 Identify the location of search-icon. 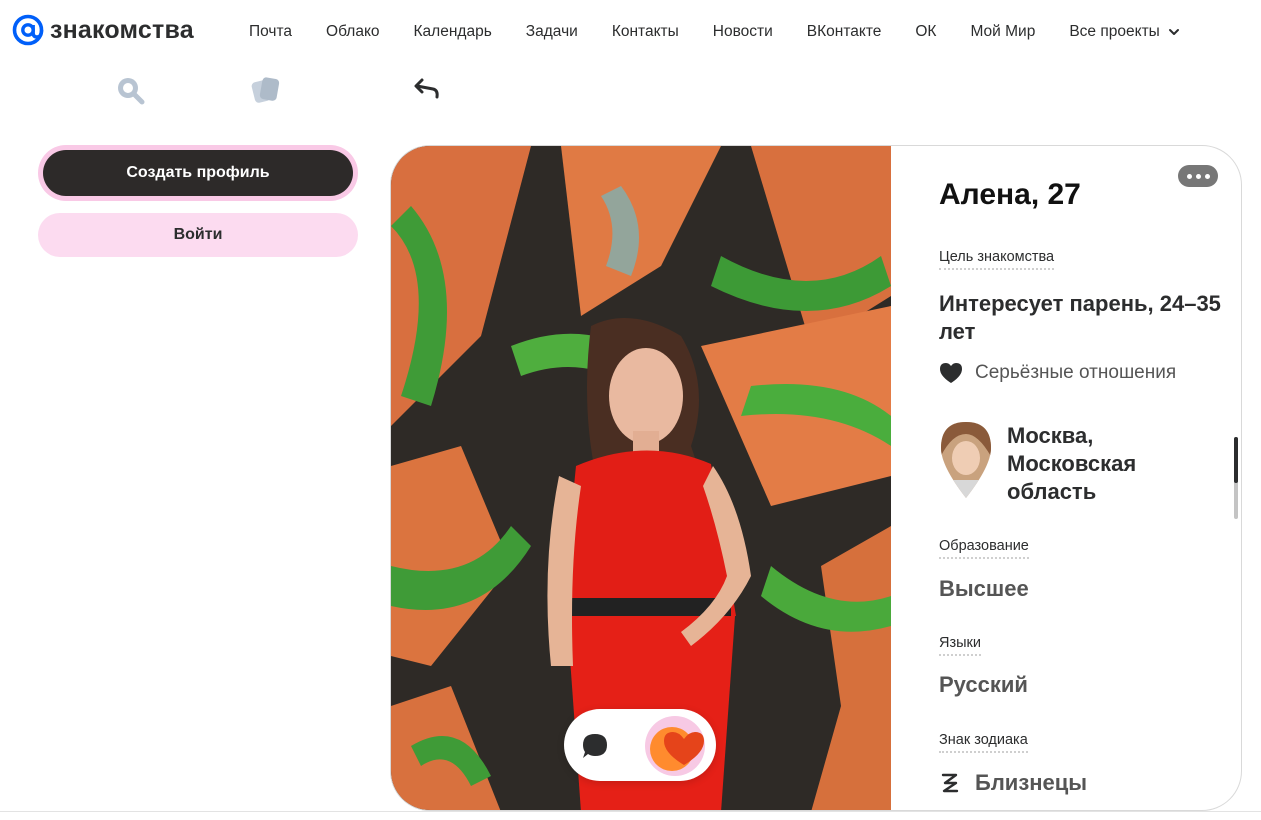
(130, 90).